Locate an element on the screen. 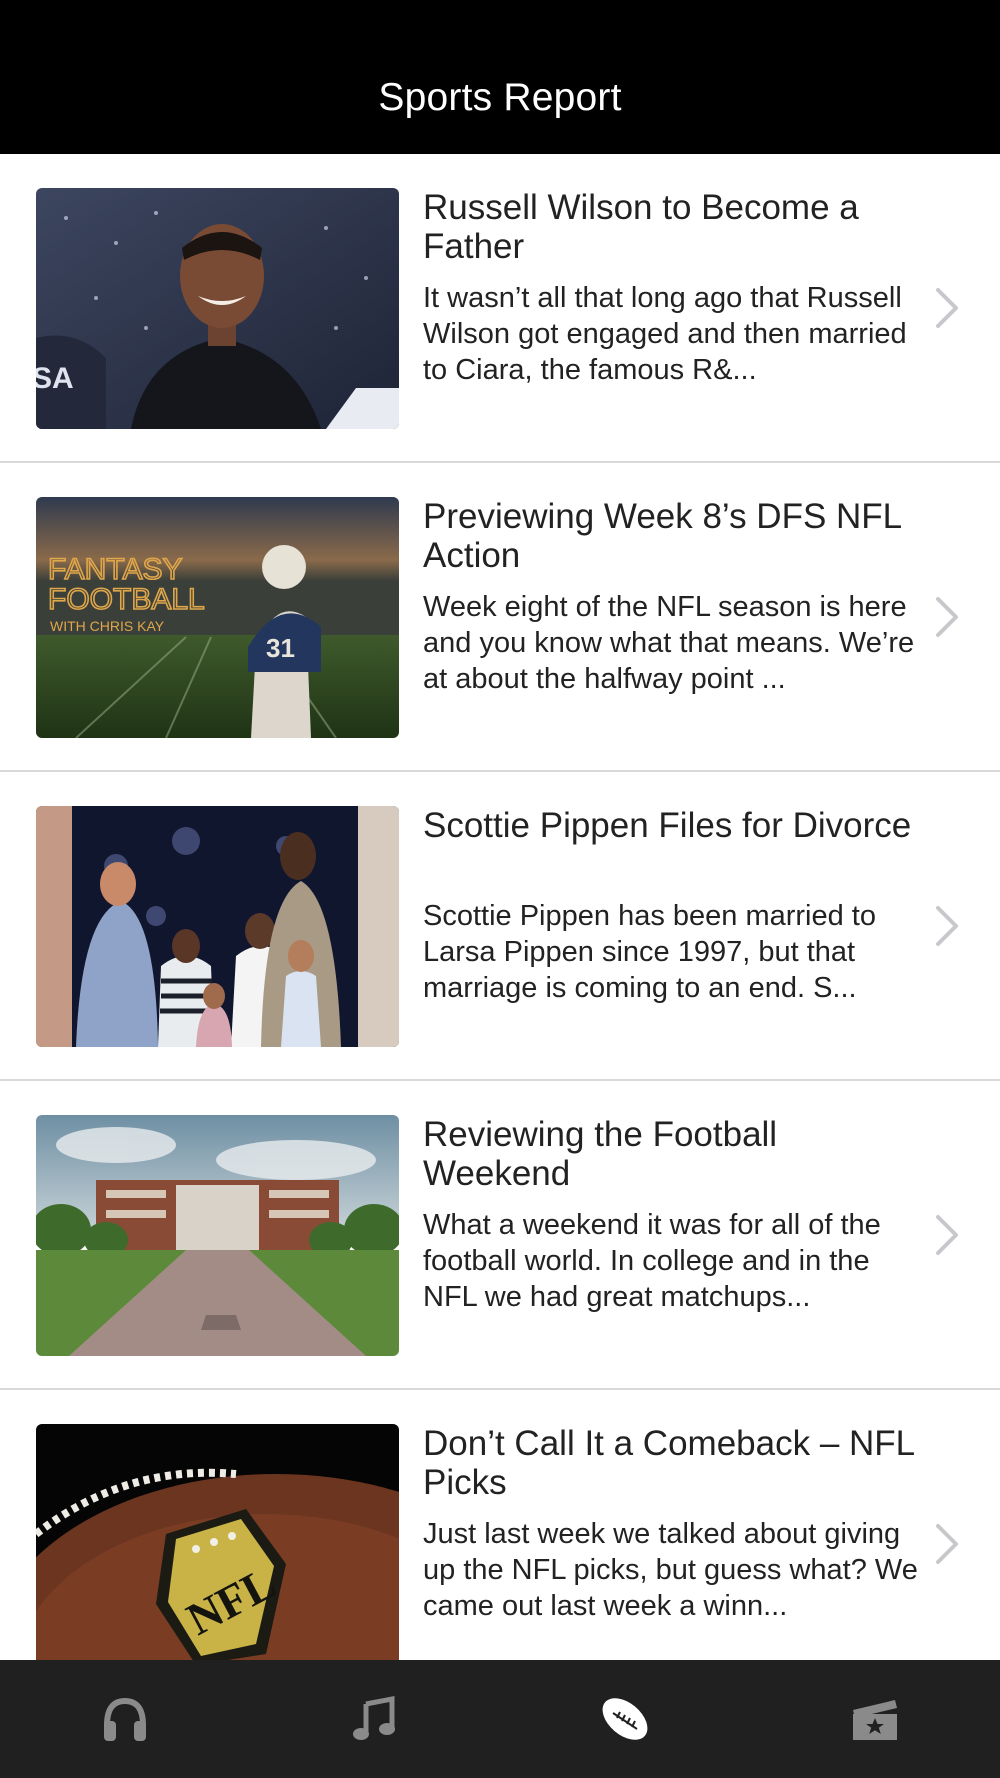  football-icon is located at coordinates (625, 1719).